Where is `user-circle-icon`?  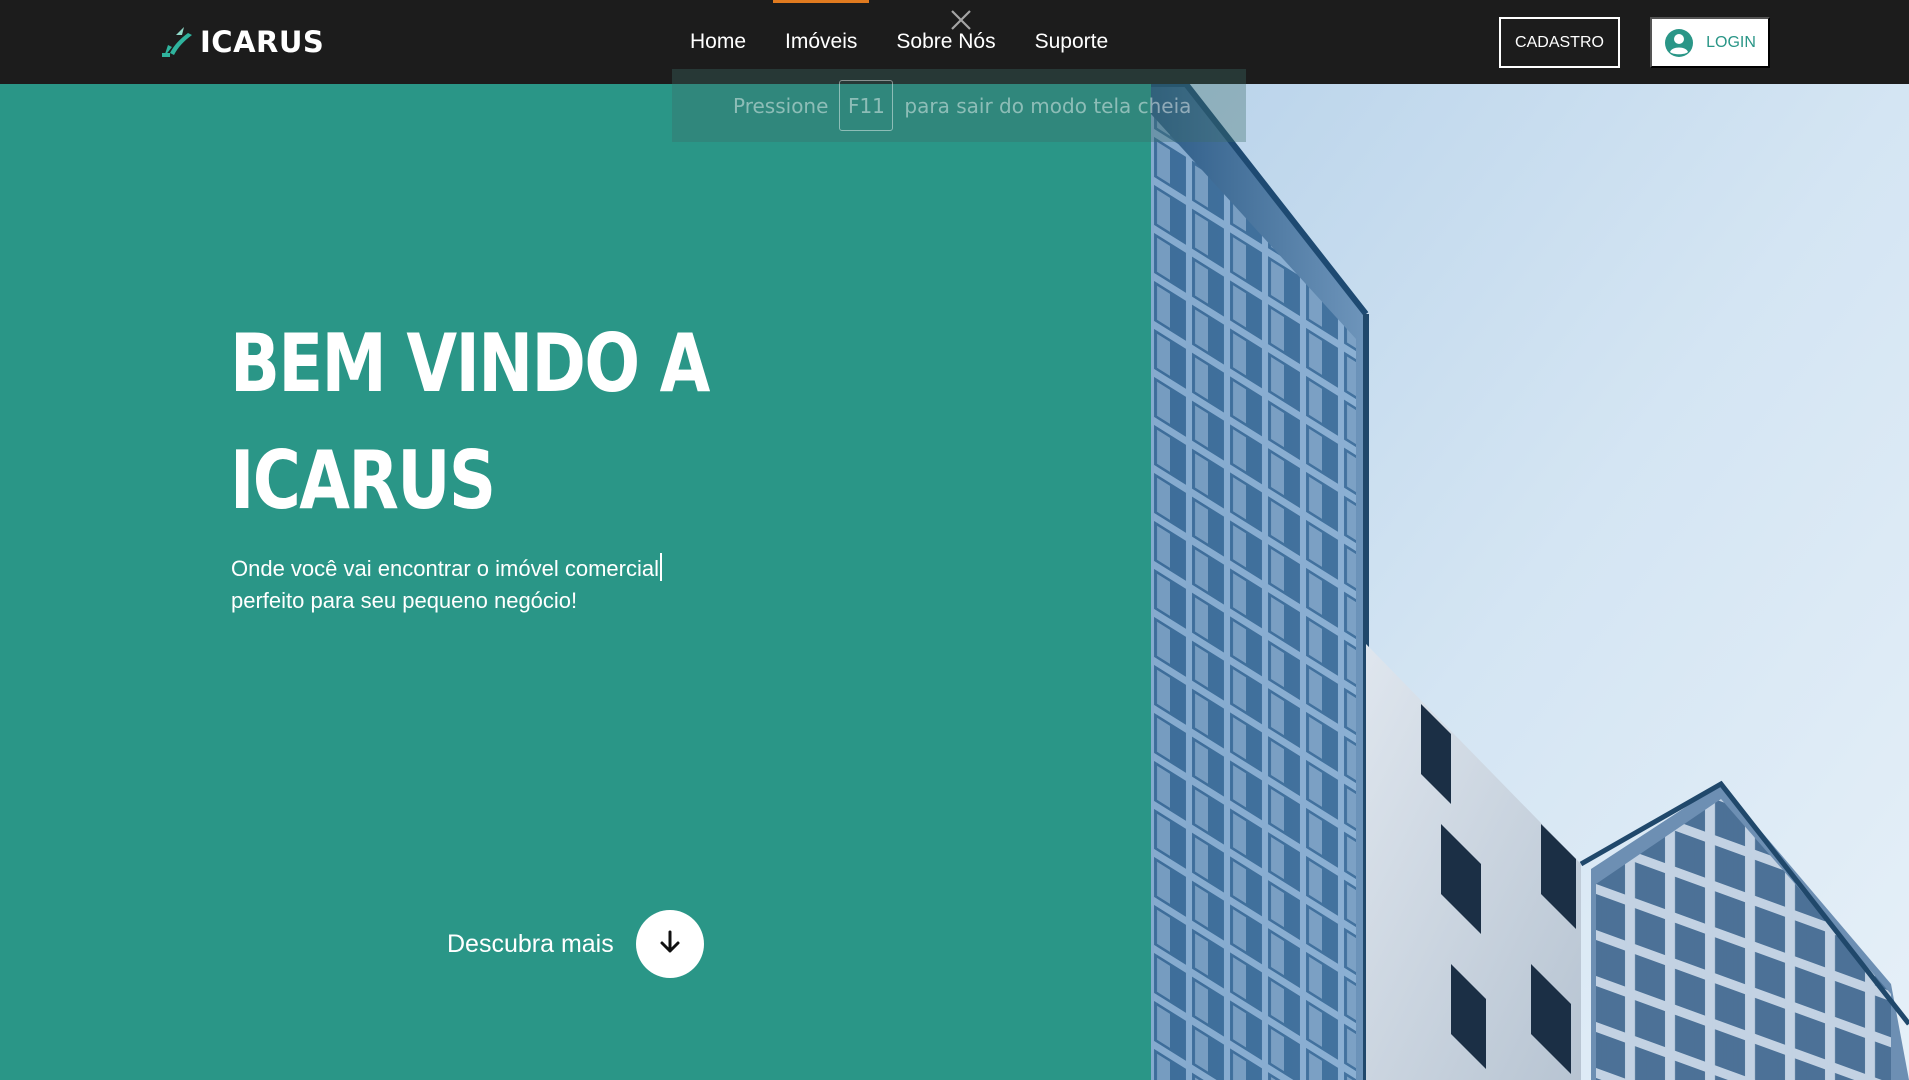 user-circle-icon is located at coordinates (1679, 43).